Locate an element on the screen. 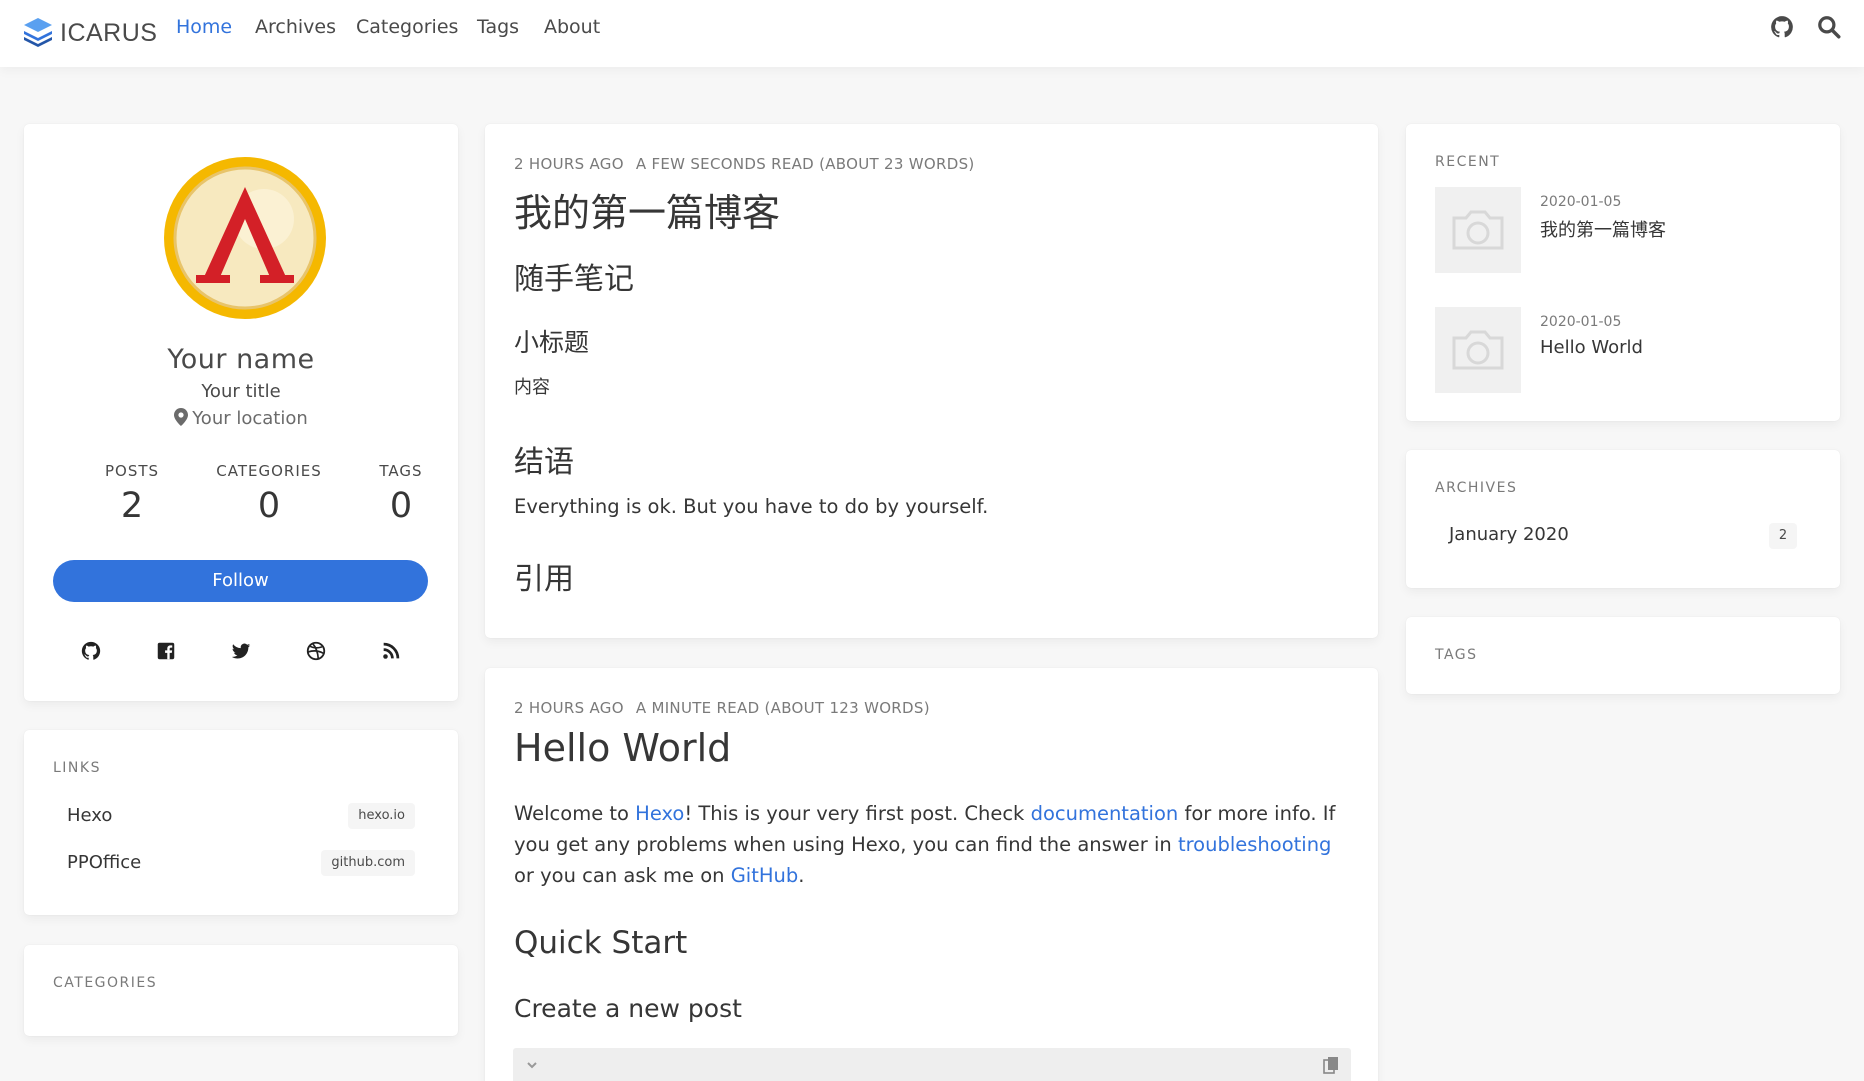 The width and height of the screenshot is (1864, 1081). text: ! This is your very first post. Check is located at coordinates (857, 813).